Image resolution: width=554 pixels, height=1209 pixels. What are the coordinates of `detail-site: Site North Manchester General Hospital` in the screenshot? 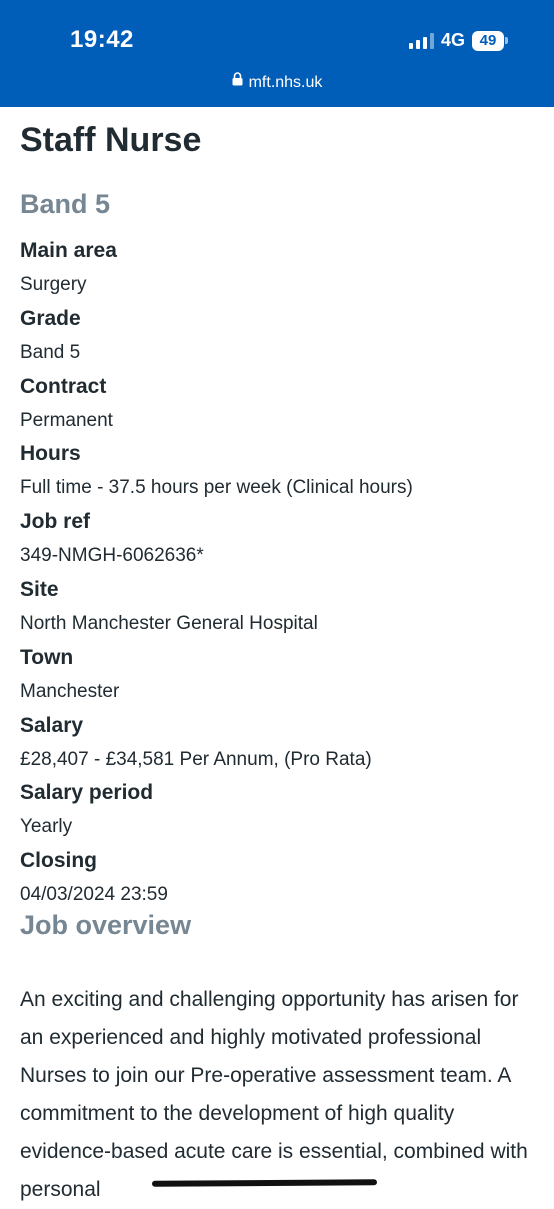 It's located at (280, 607).